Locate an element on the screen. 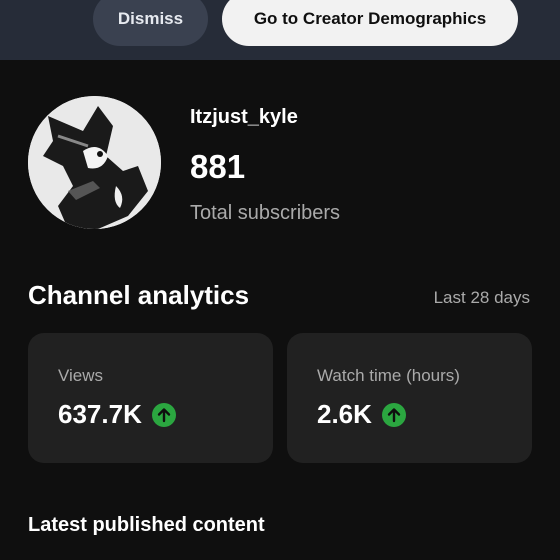 The width and height of the screenshot is (560, 560). channel-analytics-title: Channel analytics is located at coordinates (139, 295).